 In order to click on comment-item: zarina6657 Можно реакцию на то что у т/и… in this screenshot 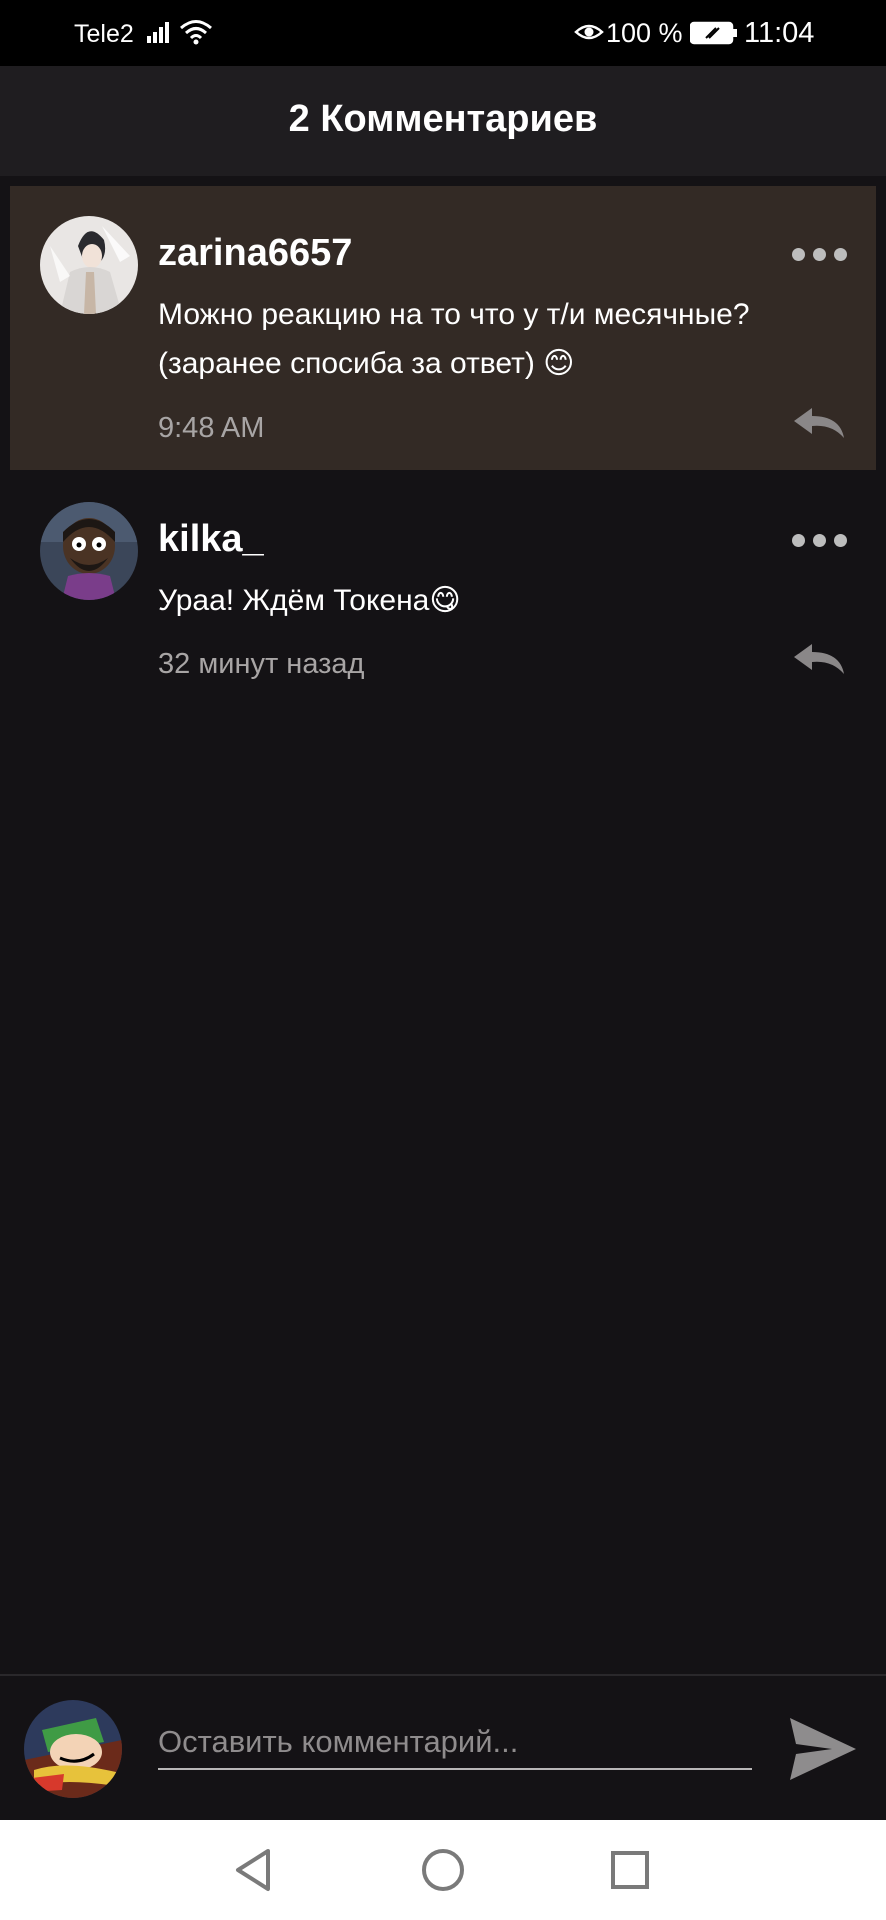, I will do `click(443, 328)`.